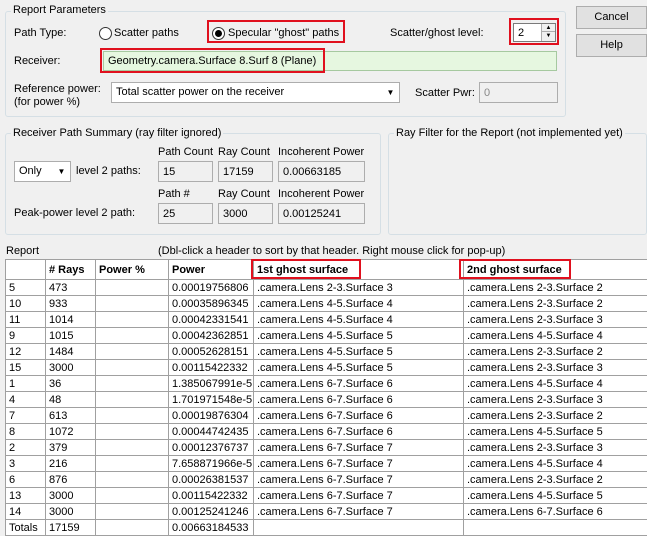  Describe the element at coordinates (358, 287) in the screenshot. I see `row-1st-ghost: .camera.Lens 2-3.Surface 3` at that location.